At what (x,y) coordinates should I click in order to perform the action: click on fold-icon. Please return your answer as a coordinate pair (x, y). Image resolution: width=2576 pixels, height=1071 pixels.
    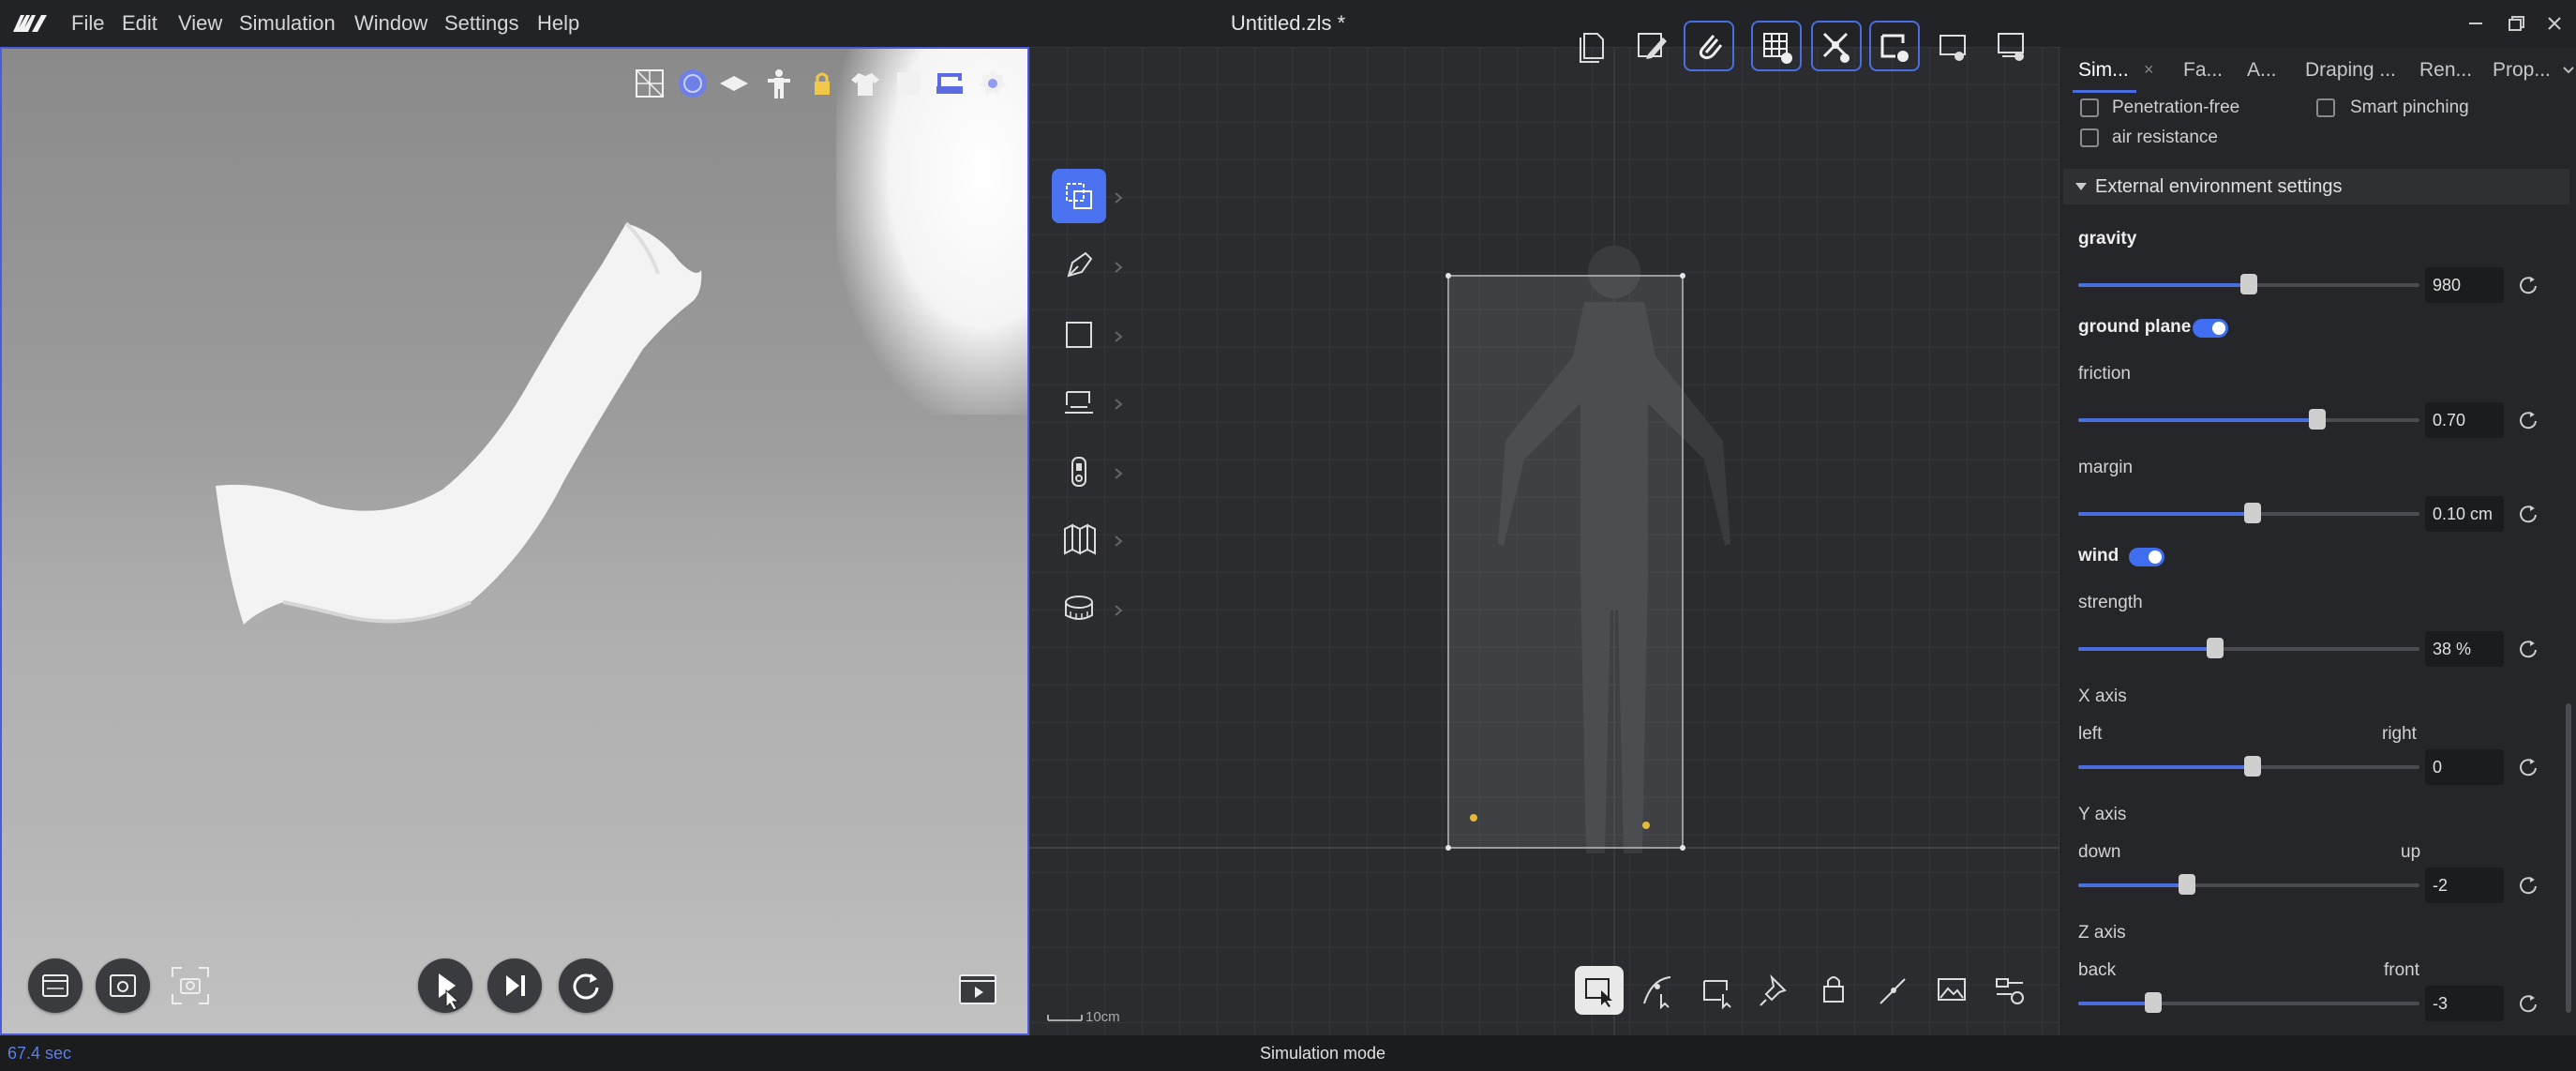
    Looking at the image, I should click on (1079, 539).